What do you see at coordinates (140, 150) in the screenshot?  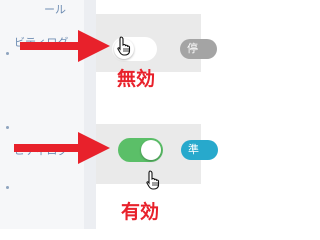 I see `toggle-switch-on` at bounding box center [140, 150].